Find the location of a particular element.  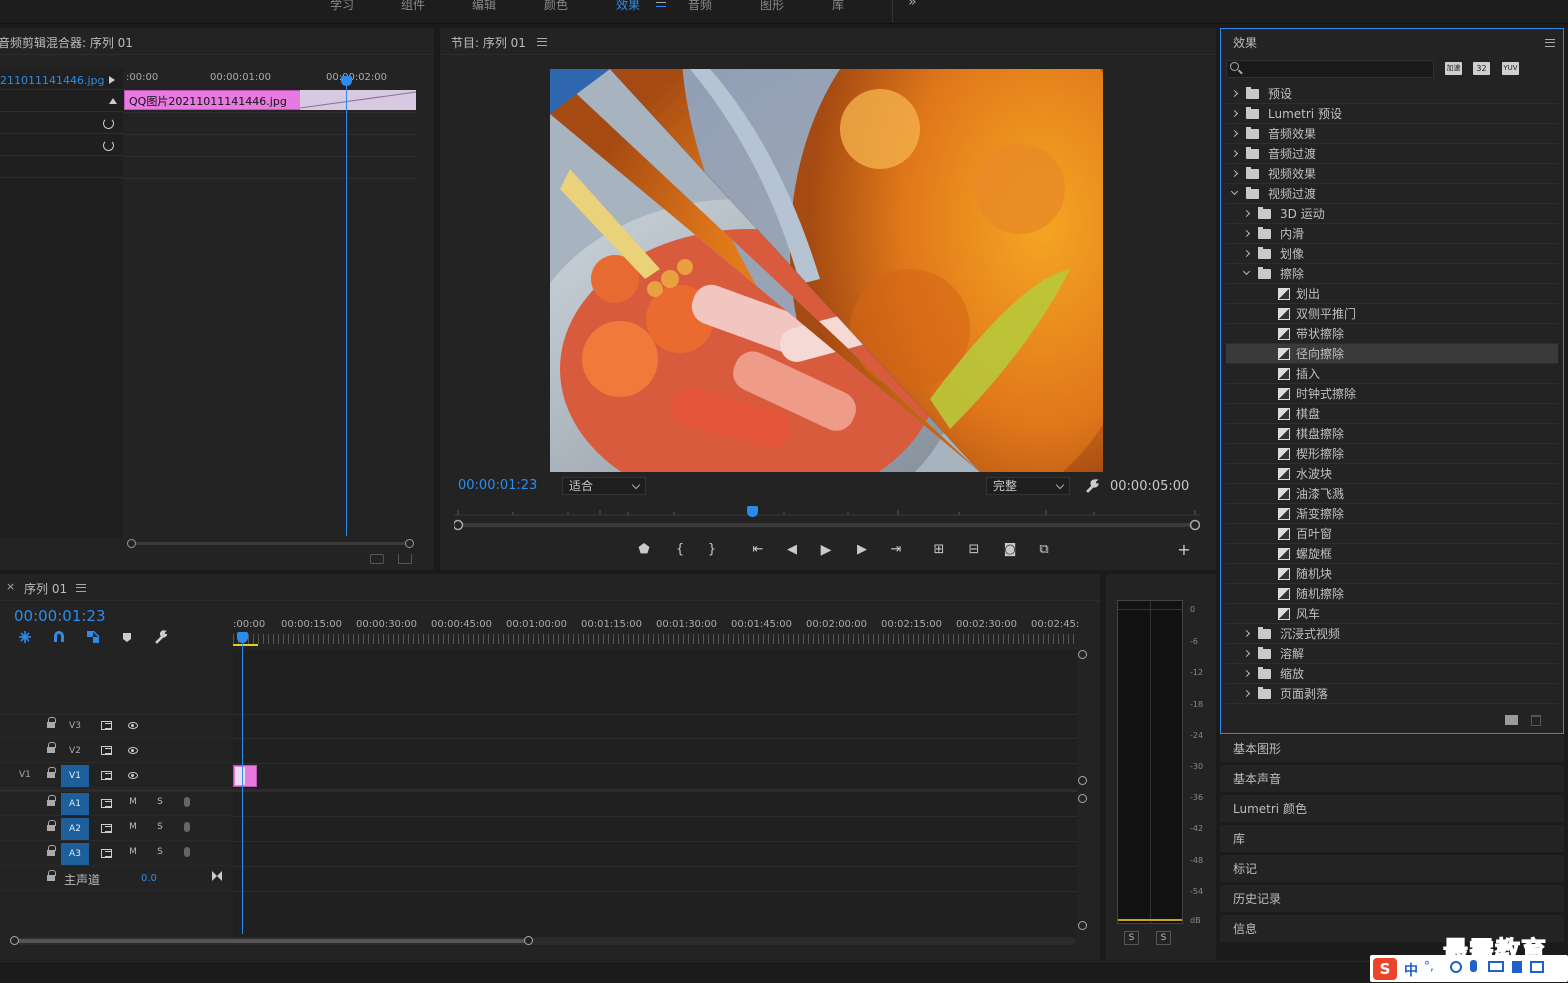

timeline-settings-wrench-icon is located at coordinates (161, 637).